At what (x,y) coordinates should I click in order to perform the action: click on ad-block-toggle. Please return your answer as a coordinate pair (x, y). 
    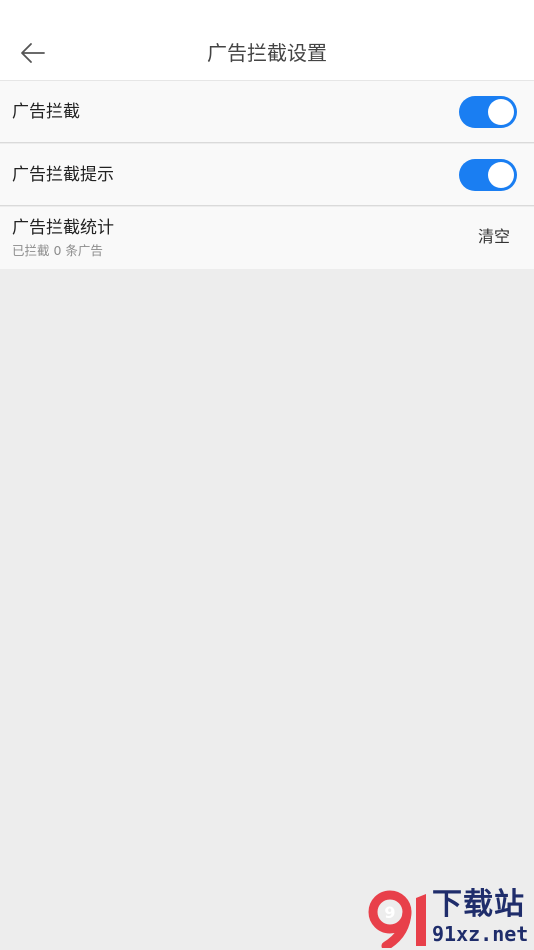
    Looking at the image, I should click on (488, 112).